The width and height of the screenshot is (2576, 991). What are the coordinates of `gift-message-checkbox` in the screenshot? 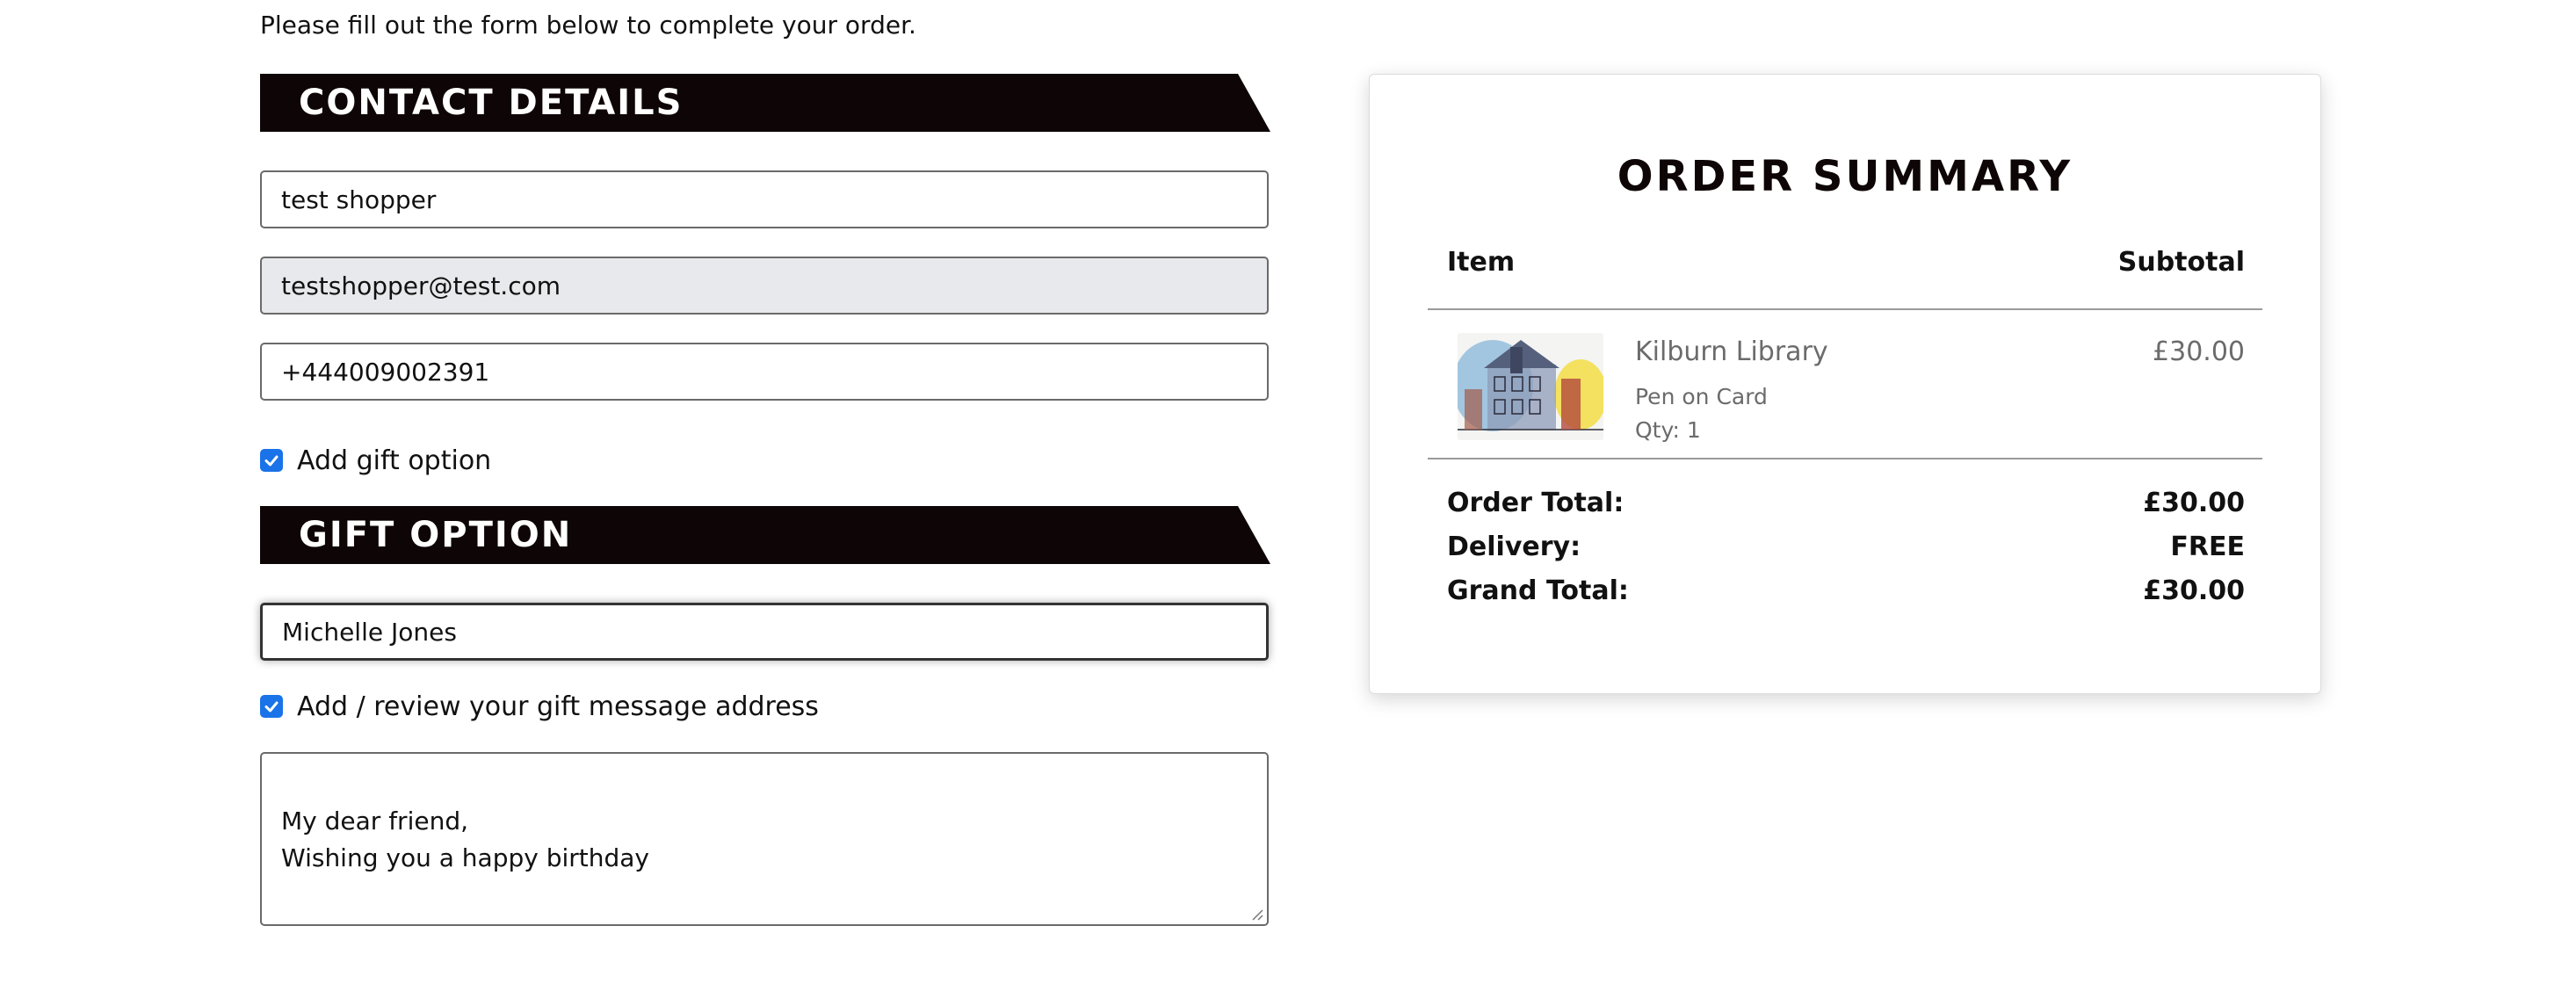 It's located at (271, 706).